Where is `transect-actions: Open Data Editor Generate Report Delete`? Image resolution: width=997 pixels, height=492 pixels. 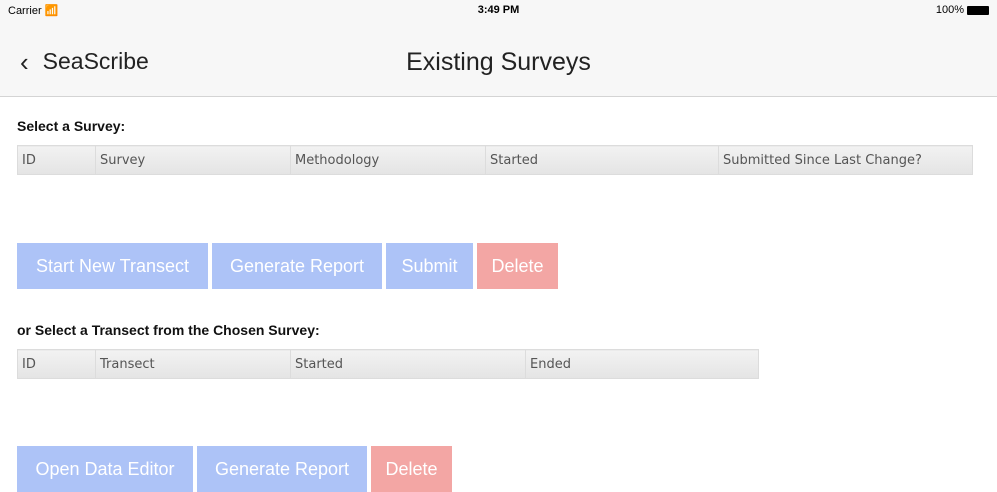 transect-actions: Open Data Editor Generate Report Delete is located at coordinates (234, 469).